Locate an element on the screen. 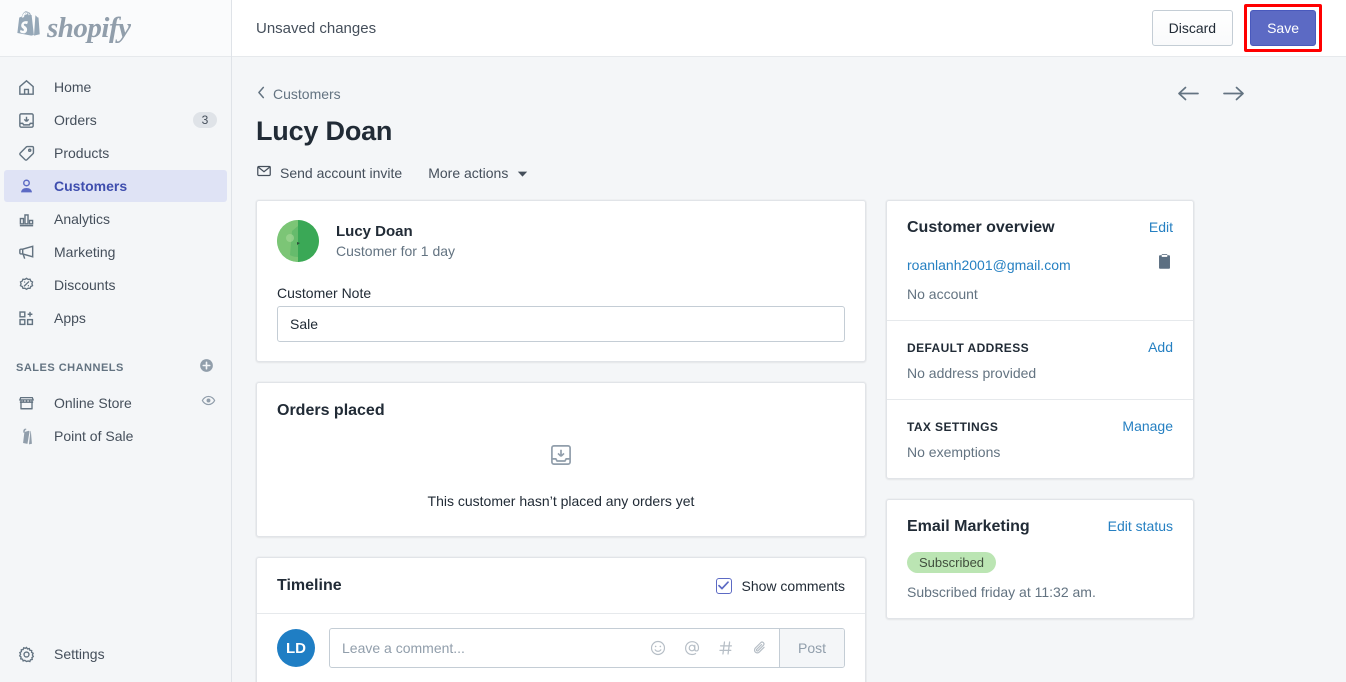  gear-icon is located at coordinates (26, 654).